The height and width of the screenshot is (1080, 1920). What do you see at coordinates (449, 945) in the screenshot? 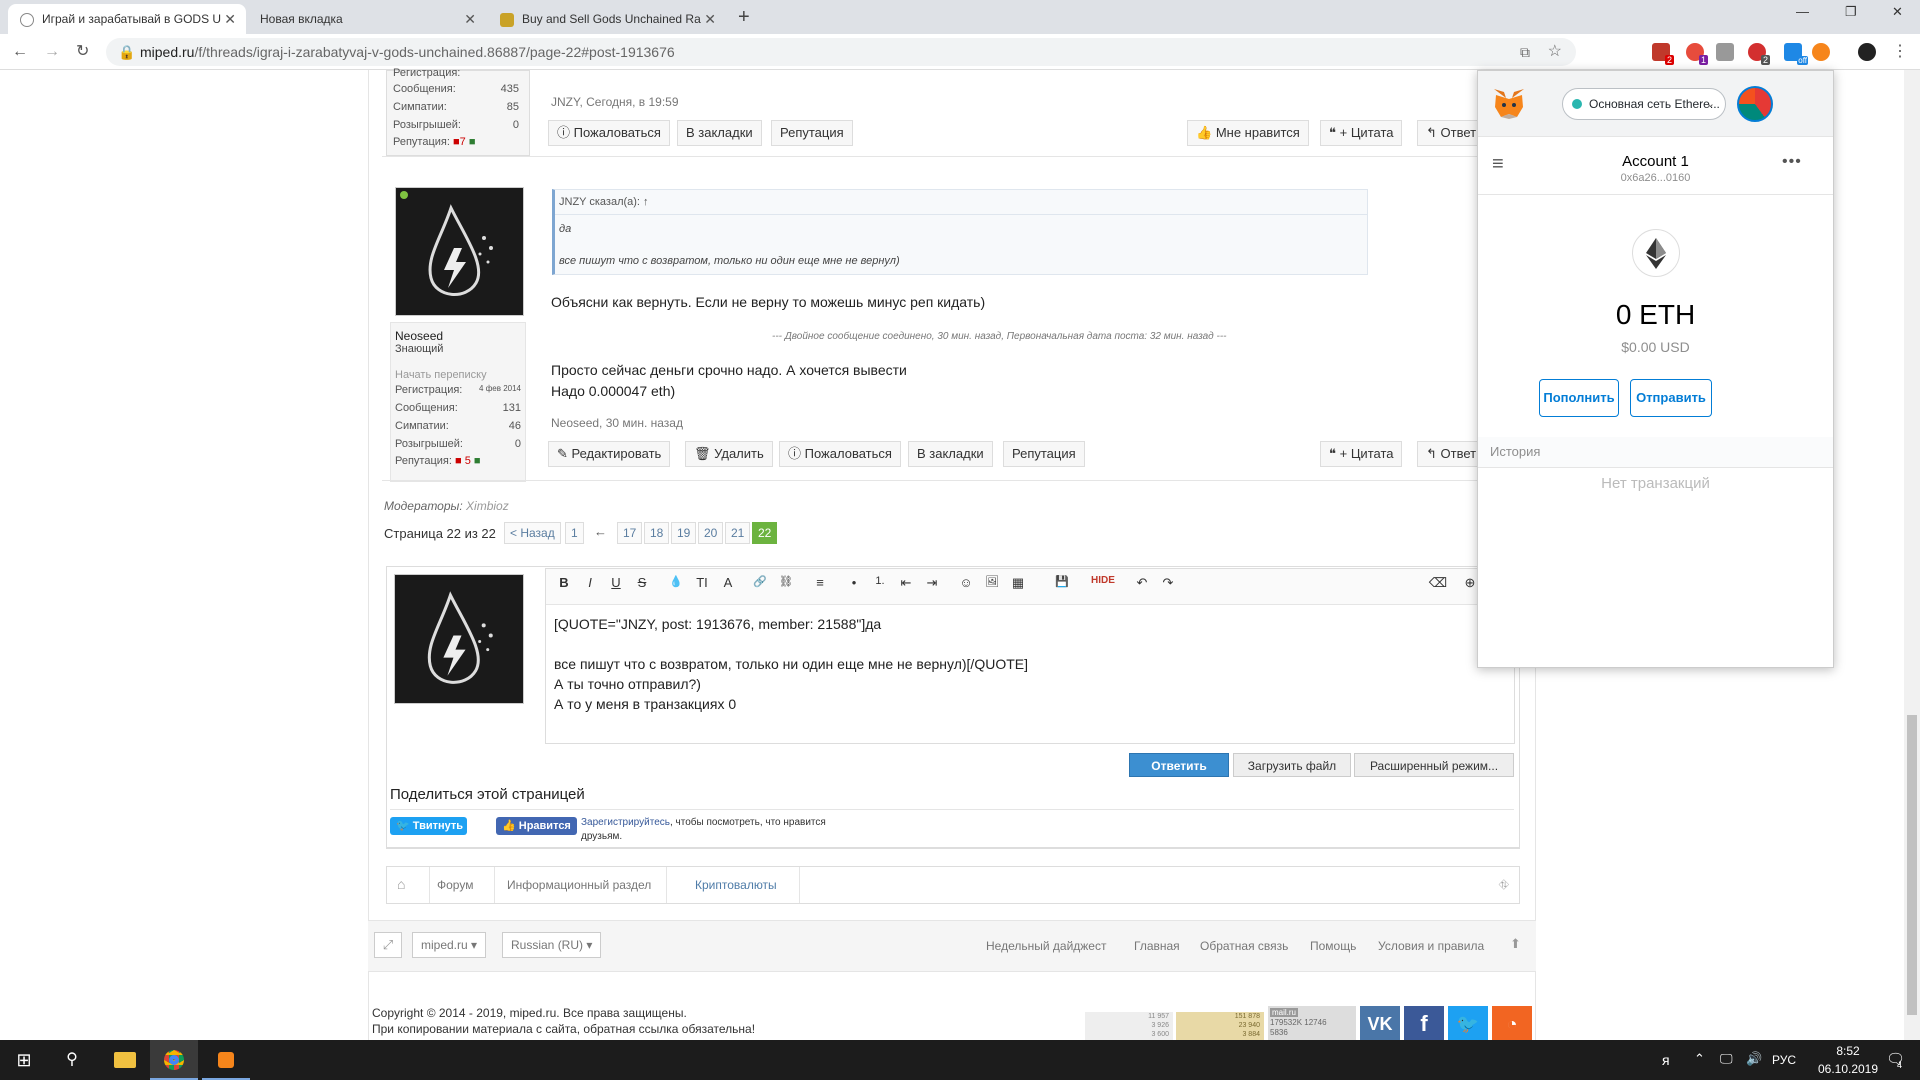
I see `style-chooser: miped.ru ▾` at bounding box center [449, 945].